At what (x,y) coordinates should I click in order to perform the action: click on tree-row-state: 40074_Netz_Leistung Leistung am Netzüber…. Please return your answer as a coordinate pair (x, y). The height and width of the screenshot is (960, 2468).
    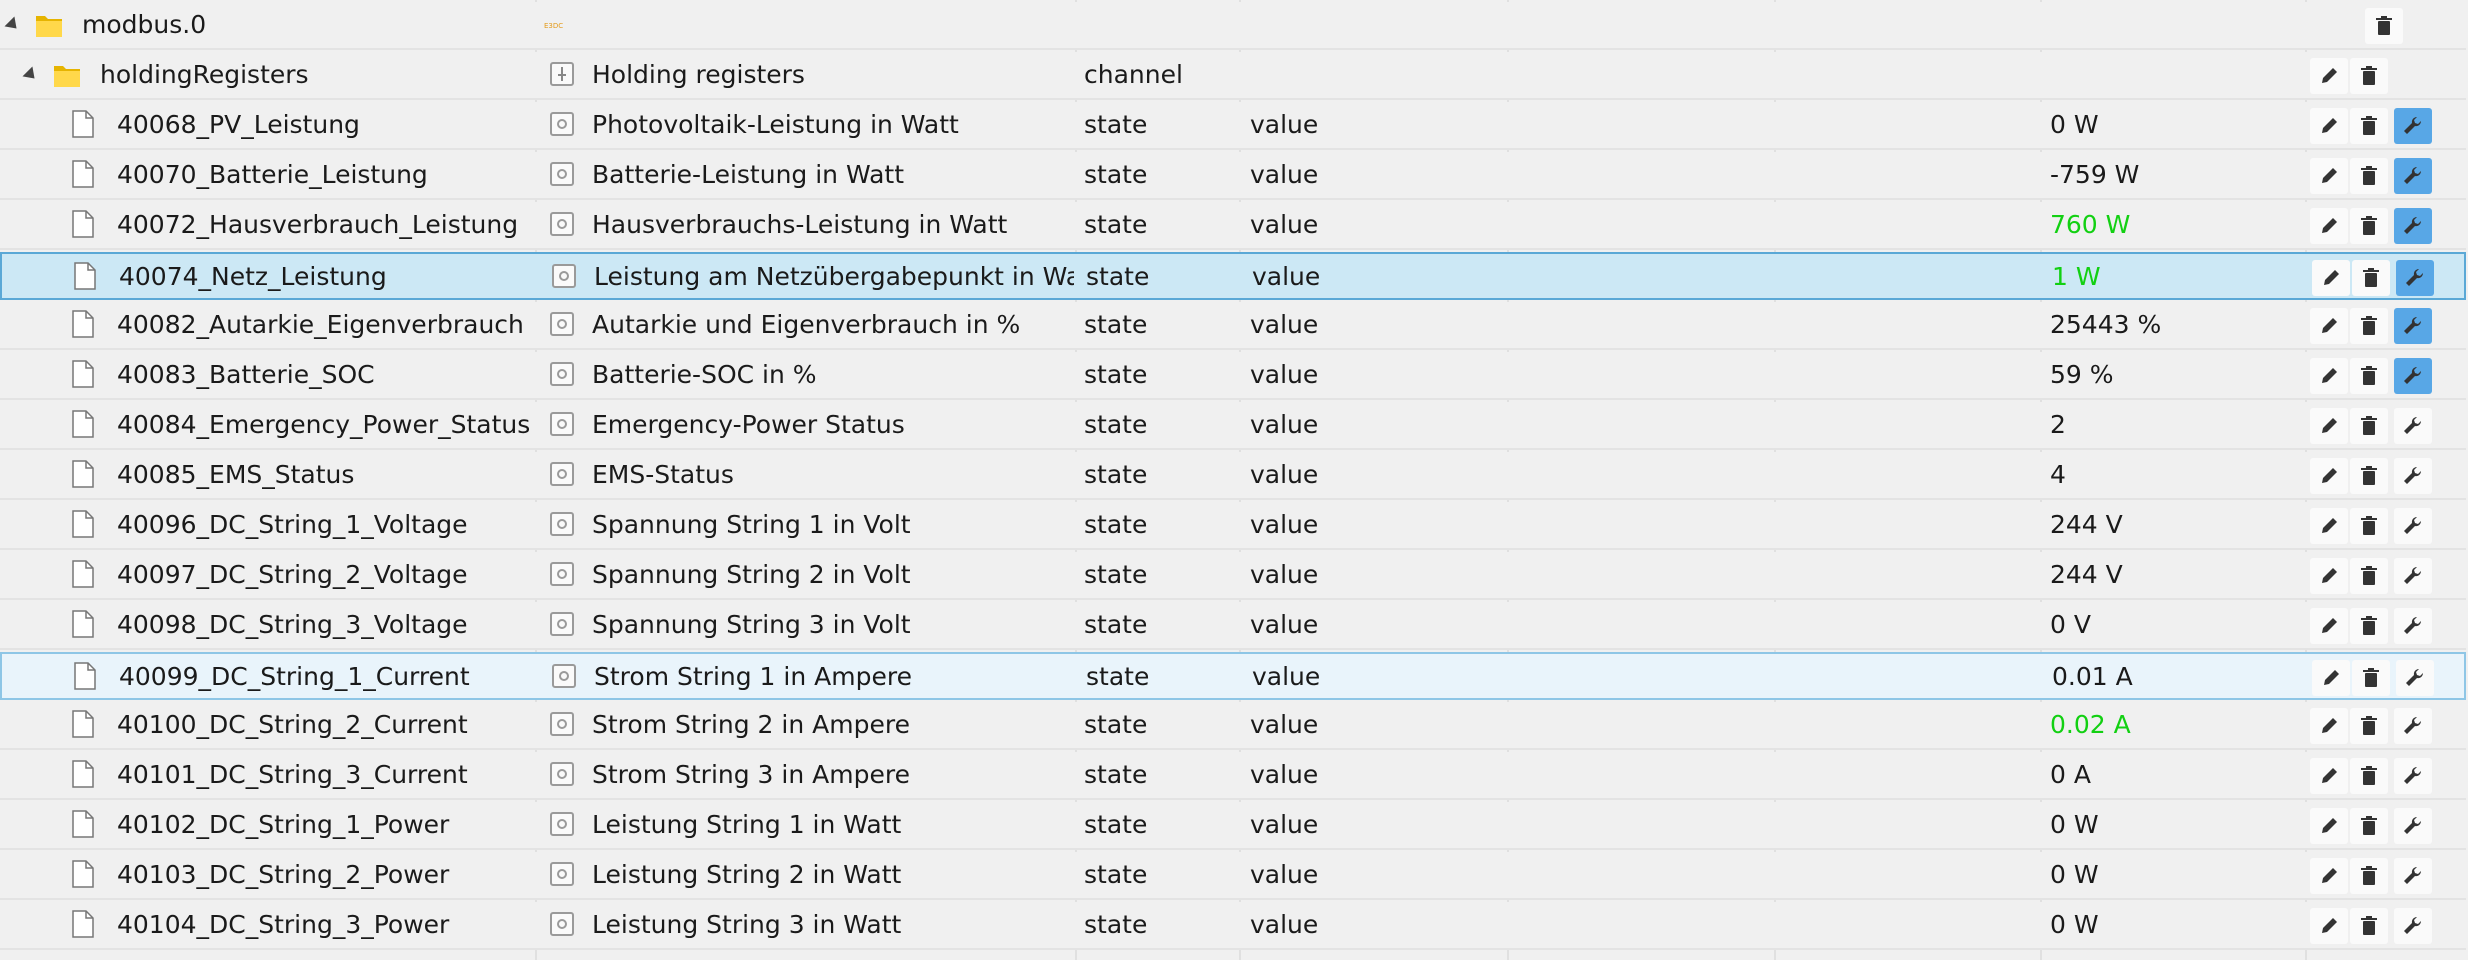
    Looking at the image, I should click on (1233, 276).